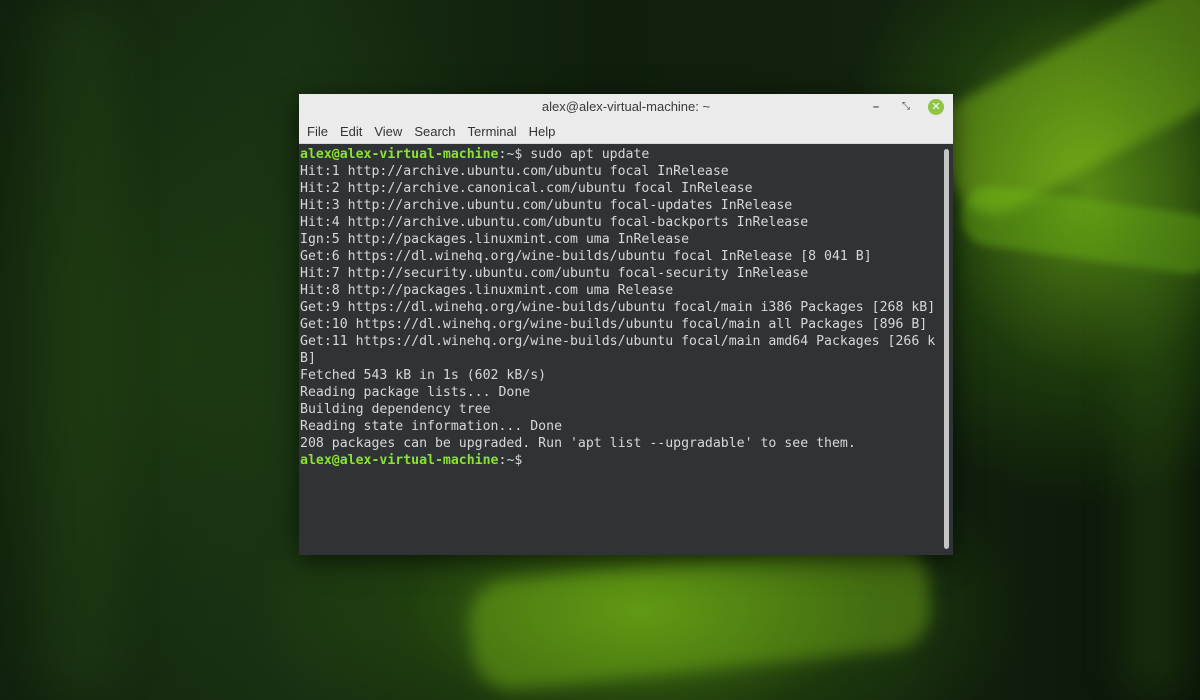  What do you see at coordinates (388, 132) in the screenshot?
I see `menu-view: View` at bounding box center [388, 132].